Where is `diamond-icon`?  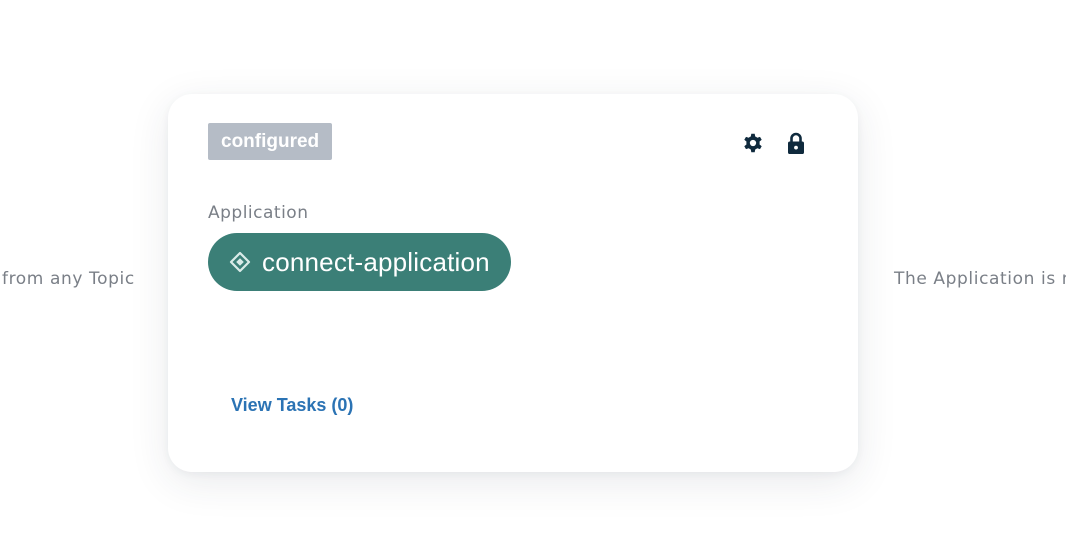
diamond-icon is located at coordinates (240, 262).